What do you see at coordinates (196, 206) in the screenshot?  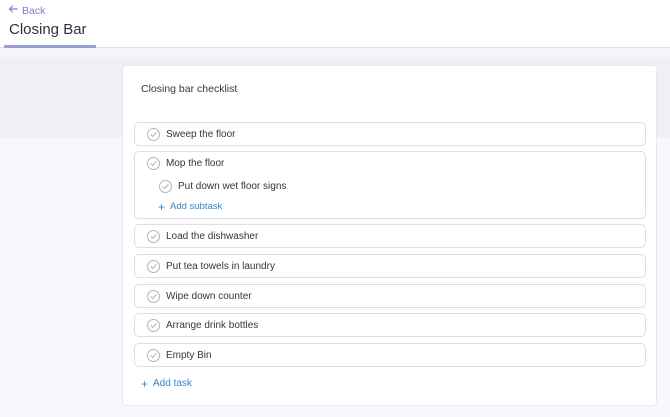 I see `add-subtask-label: Add subtask` at bounding box center [196, 206].